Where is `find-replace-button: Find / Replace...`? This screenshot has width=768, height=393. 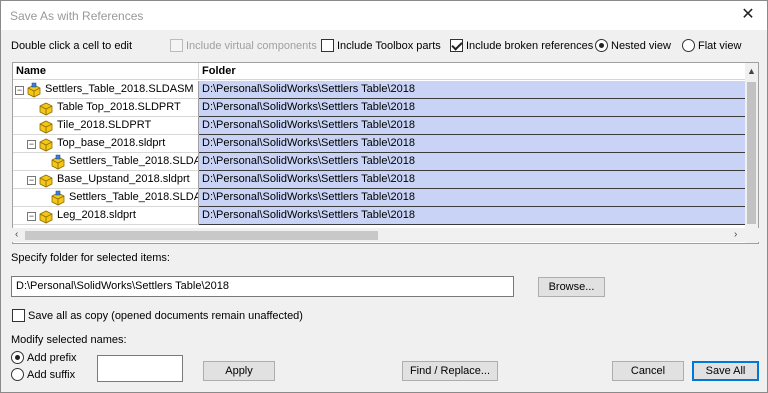 find-replace-button: Find / Replace... is located at coordinates (450, 371).